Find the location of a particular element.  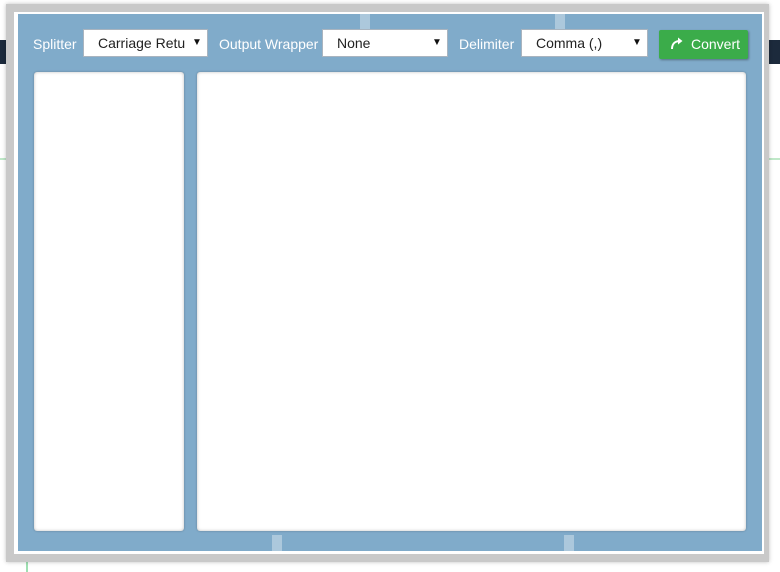

splitter-select: Carriage Retu ▼ is located at coordinates (145, 43).